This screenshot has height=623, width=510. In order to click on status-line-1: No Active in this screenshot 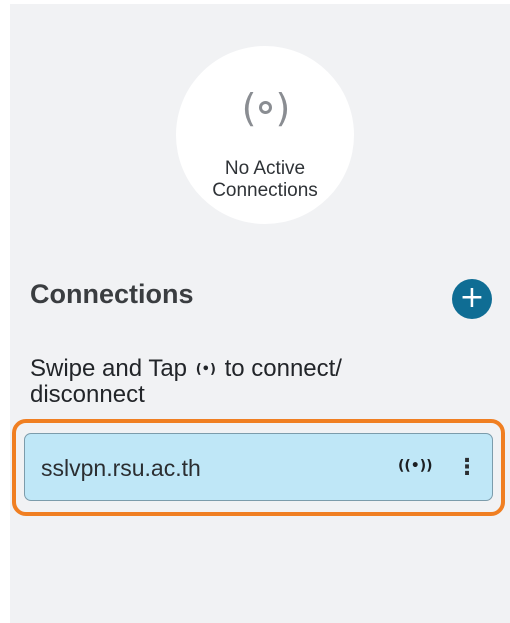, I will do `click(265, 168)`.